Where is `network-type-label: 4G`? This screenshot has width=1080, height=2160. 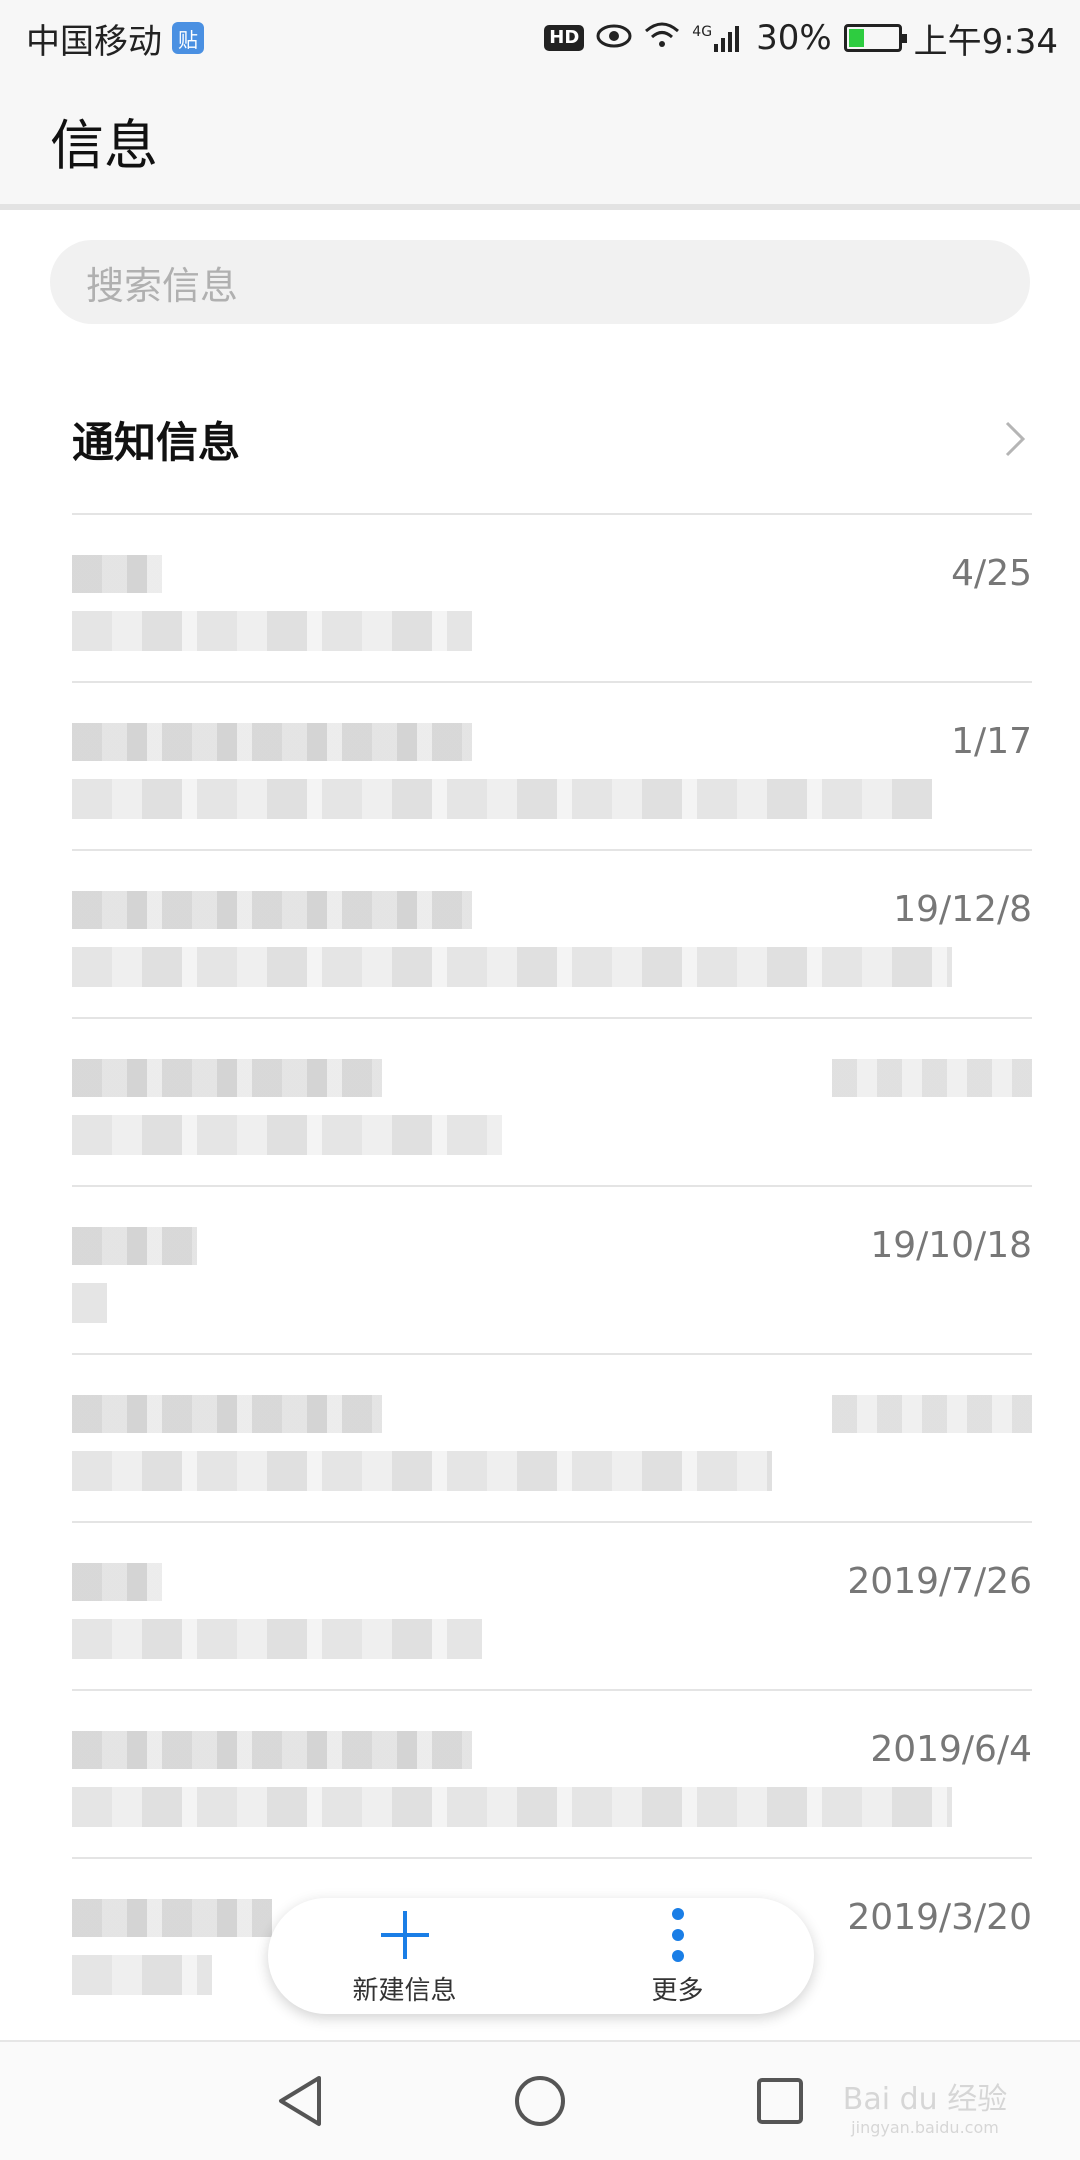 network-type-label: 4G is located at coordinates (702, 32).